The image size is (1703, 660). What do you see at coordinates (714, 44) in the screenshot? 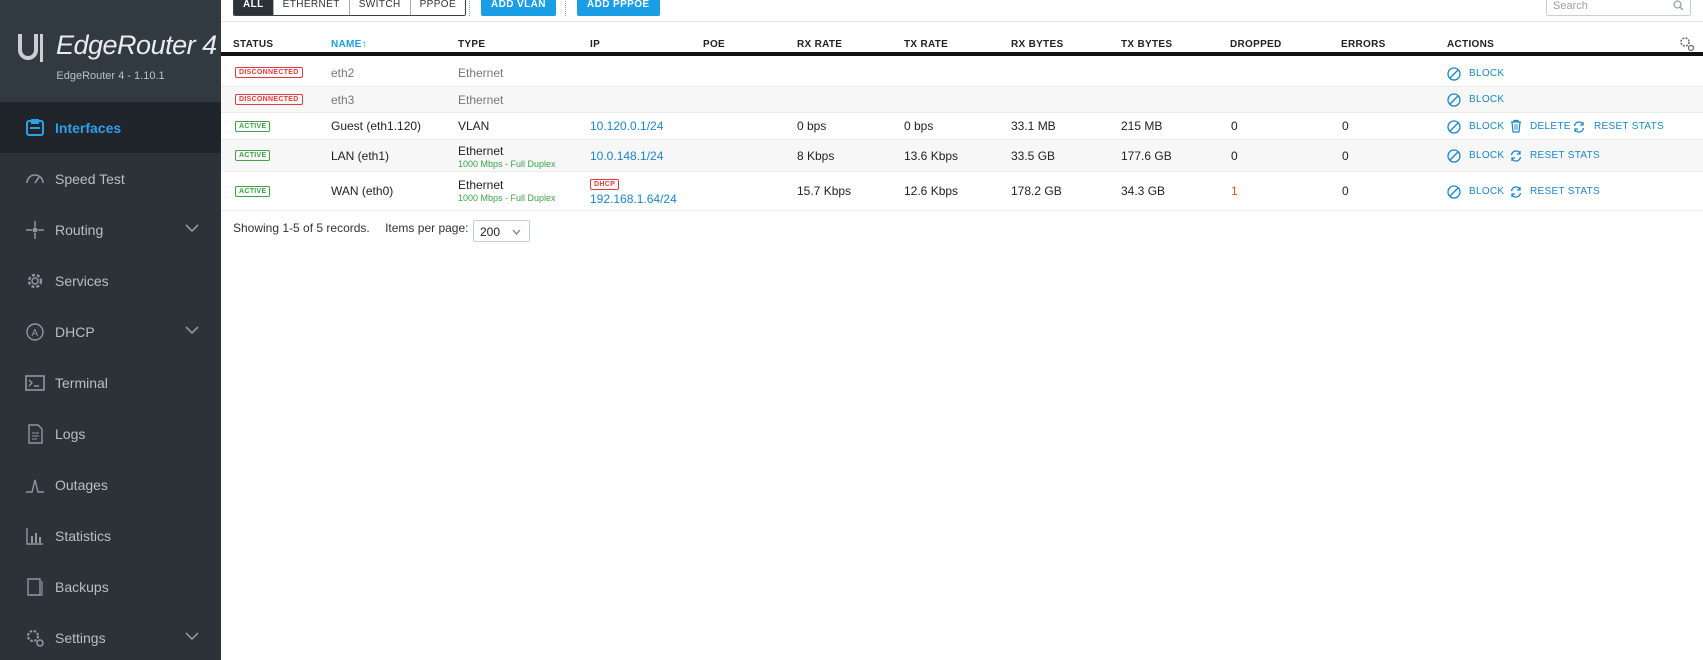
I see `col-poe: POE` at bounding box center [714, 44].